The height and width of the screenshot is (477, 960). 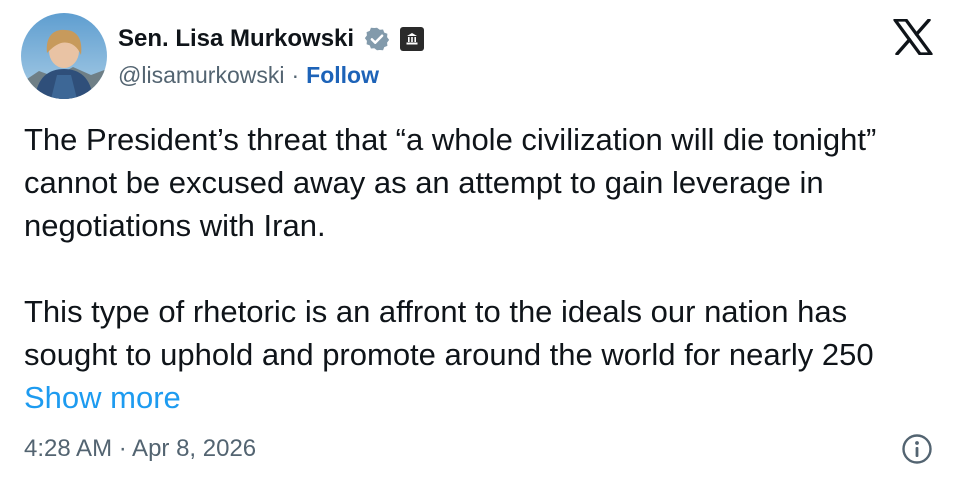 What do you see at coordinates (342, 75) in the screenshot?
I see `follow-button: Follow` at bounding box center [342, 75].